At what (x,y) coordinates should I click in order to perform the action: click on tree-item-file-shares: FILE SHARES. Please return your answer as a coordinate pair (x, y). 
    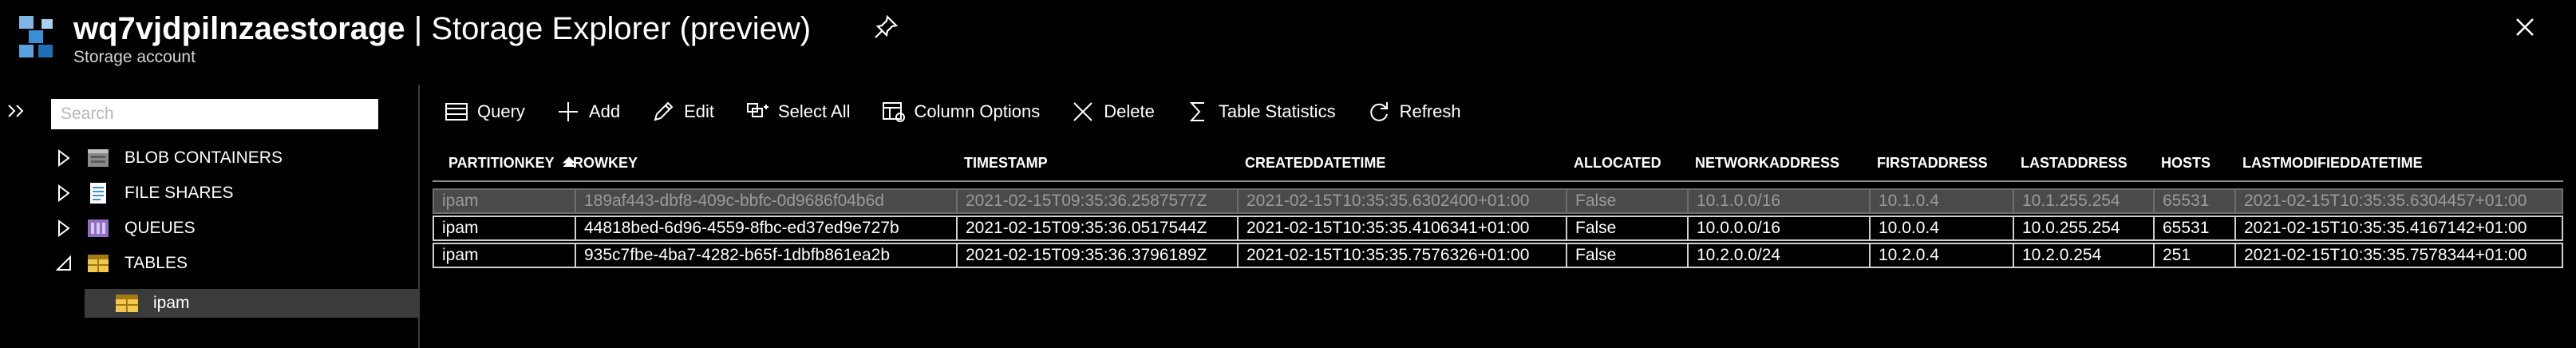
    Looking at the image, I should click on (144, 193).